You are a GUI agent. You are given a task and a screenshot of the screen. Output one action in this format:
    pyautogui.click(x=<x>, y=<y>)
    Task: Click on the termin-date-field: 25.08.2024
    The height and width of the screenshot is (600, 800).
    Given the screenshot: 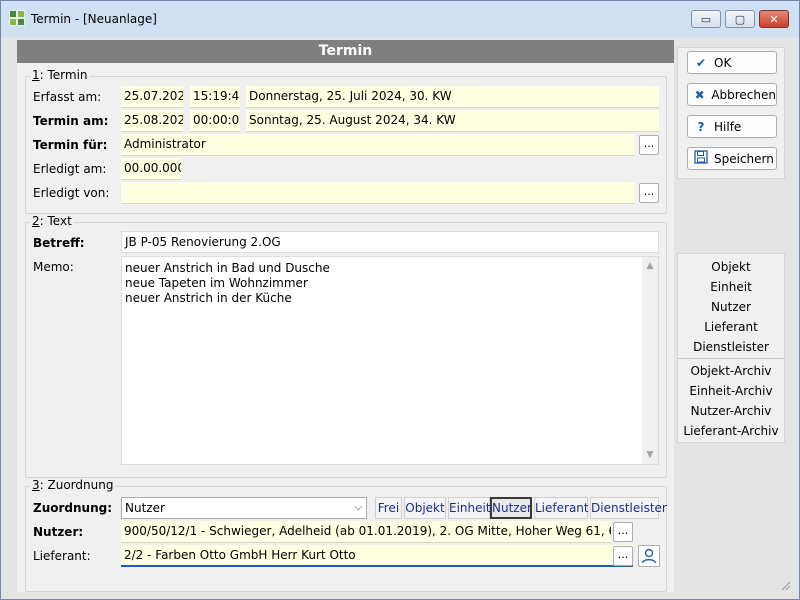 What is the action you would take?
    pyautogui.click(x=152, y=121)
    